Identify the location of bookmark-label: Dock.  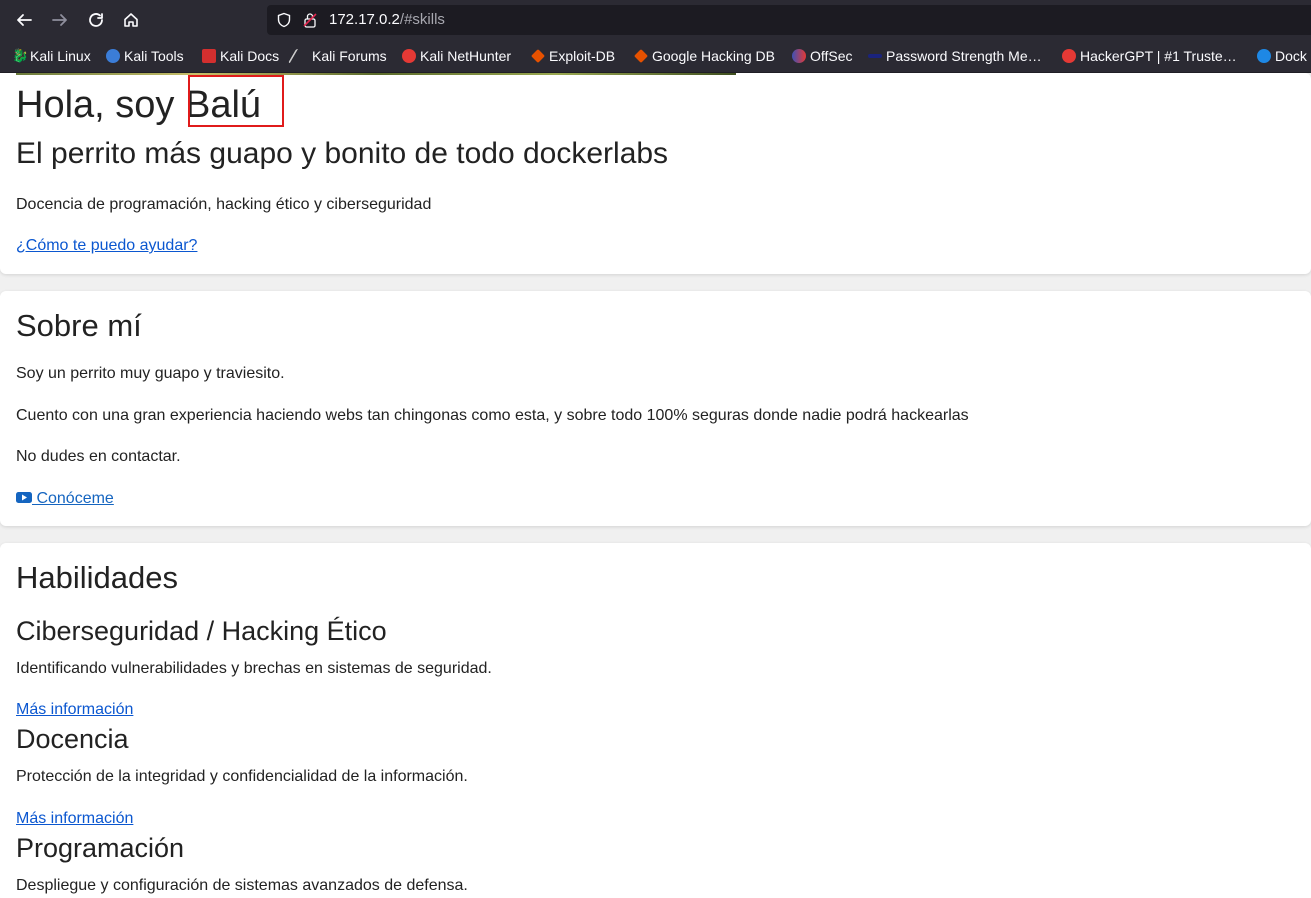
(1291, 56).